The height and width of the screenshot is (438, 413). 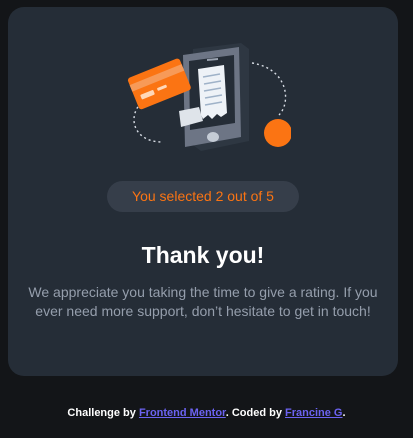 What do you see at coordinates (101, 413) in the screenshot?
I see `attribution-prefix: Challenge by` at bounding box center [101, 413].